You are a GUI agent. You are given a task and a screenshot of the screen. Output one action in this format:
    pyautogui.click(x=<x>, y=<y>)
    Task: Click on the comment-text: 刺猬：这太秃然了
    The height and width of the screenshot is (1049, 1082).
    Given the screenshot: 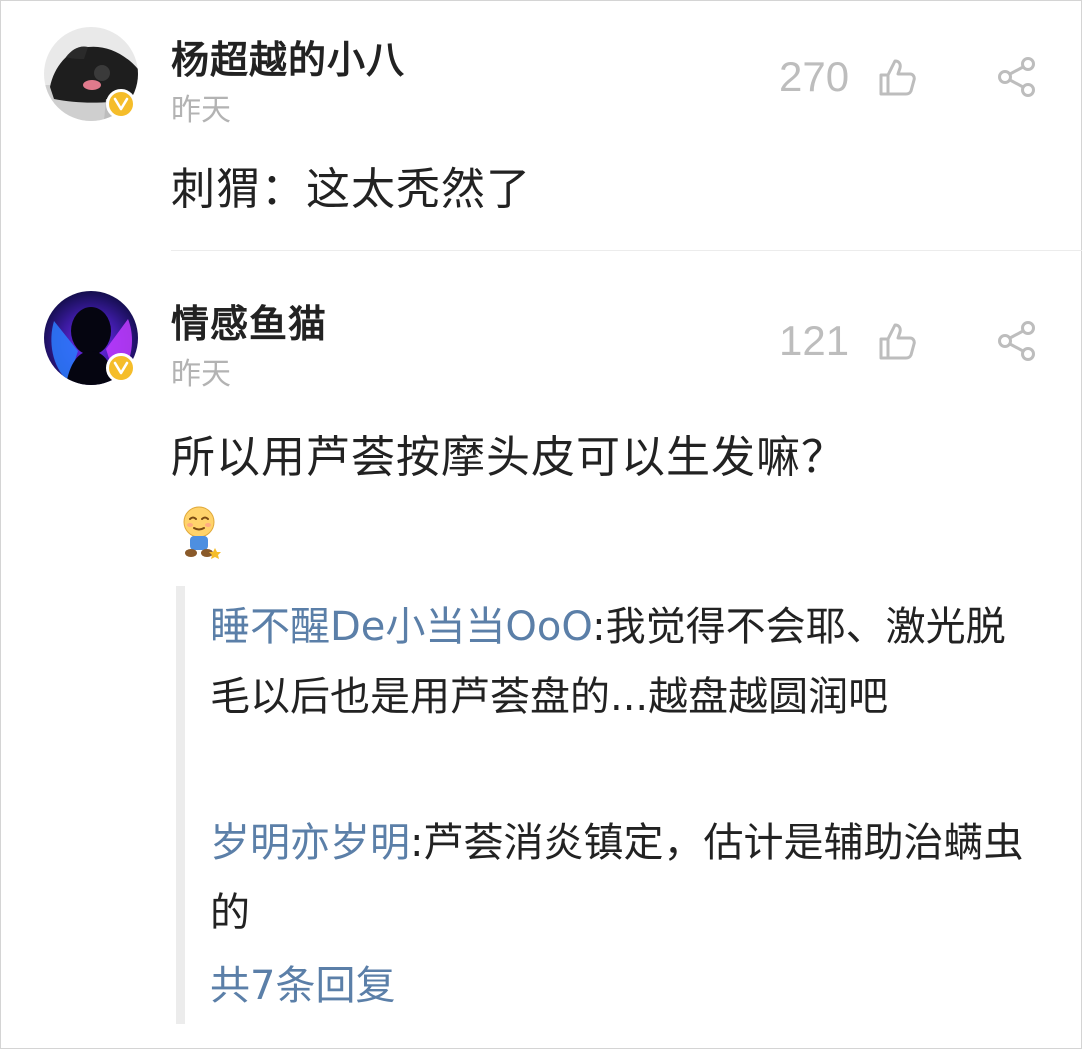 What is the action you would take?
    pyautogui.click(x=351, y=189)
    